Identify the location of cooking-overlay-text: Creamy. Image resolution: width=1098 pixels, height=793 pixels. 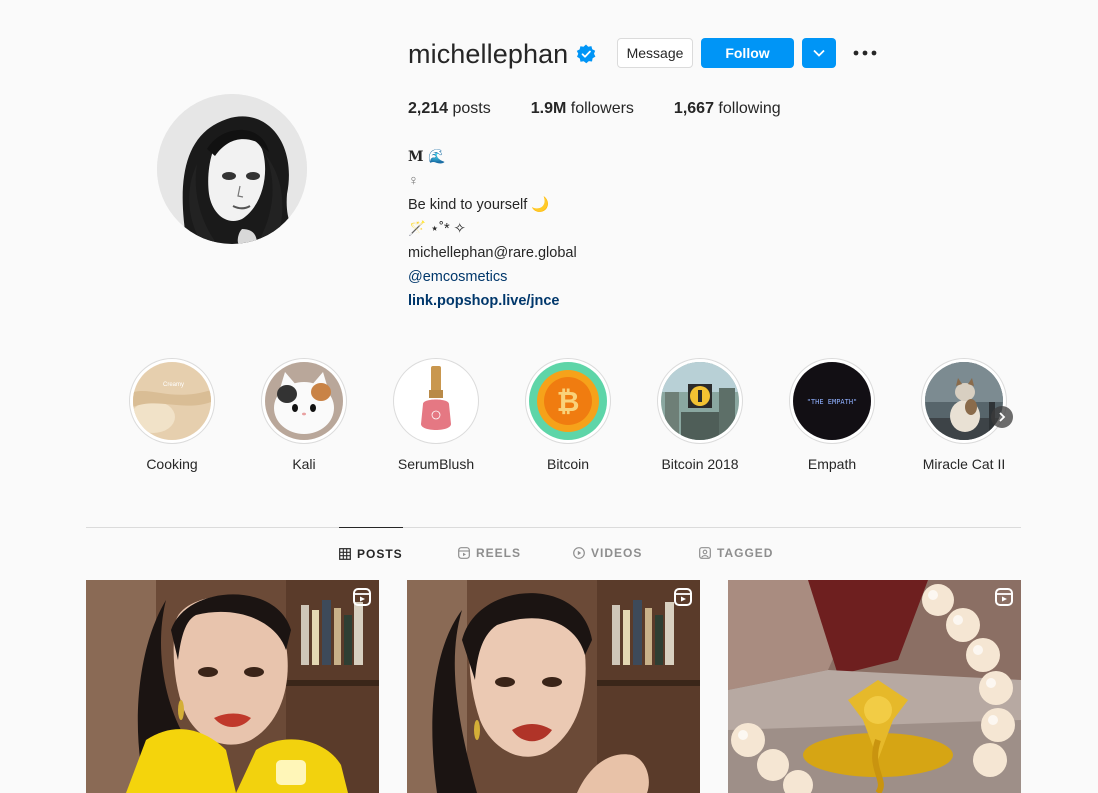
(173, 385).